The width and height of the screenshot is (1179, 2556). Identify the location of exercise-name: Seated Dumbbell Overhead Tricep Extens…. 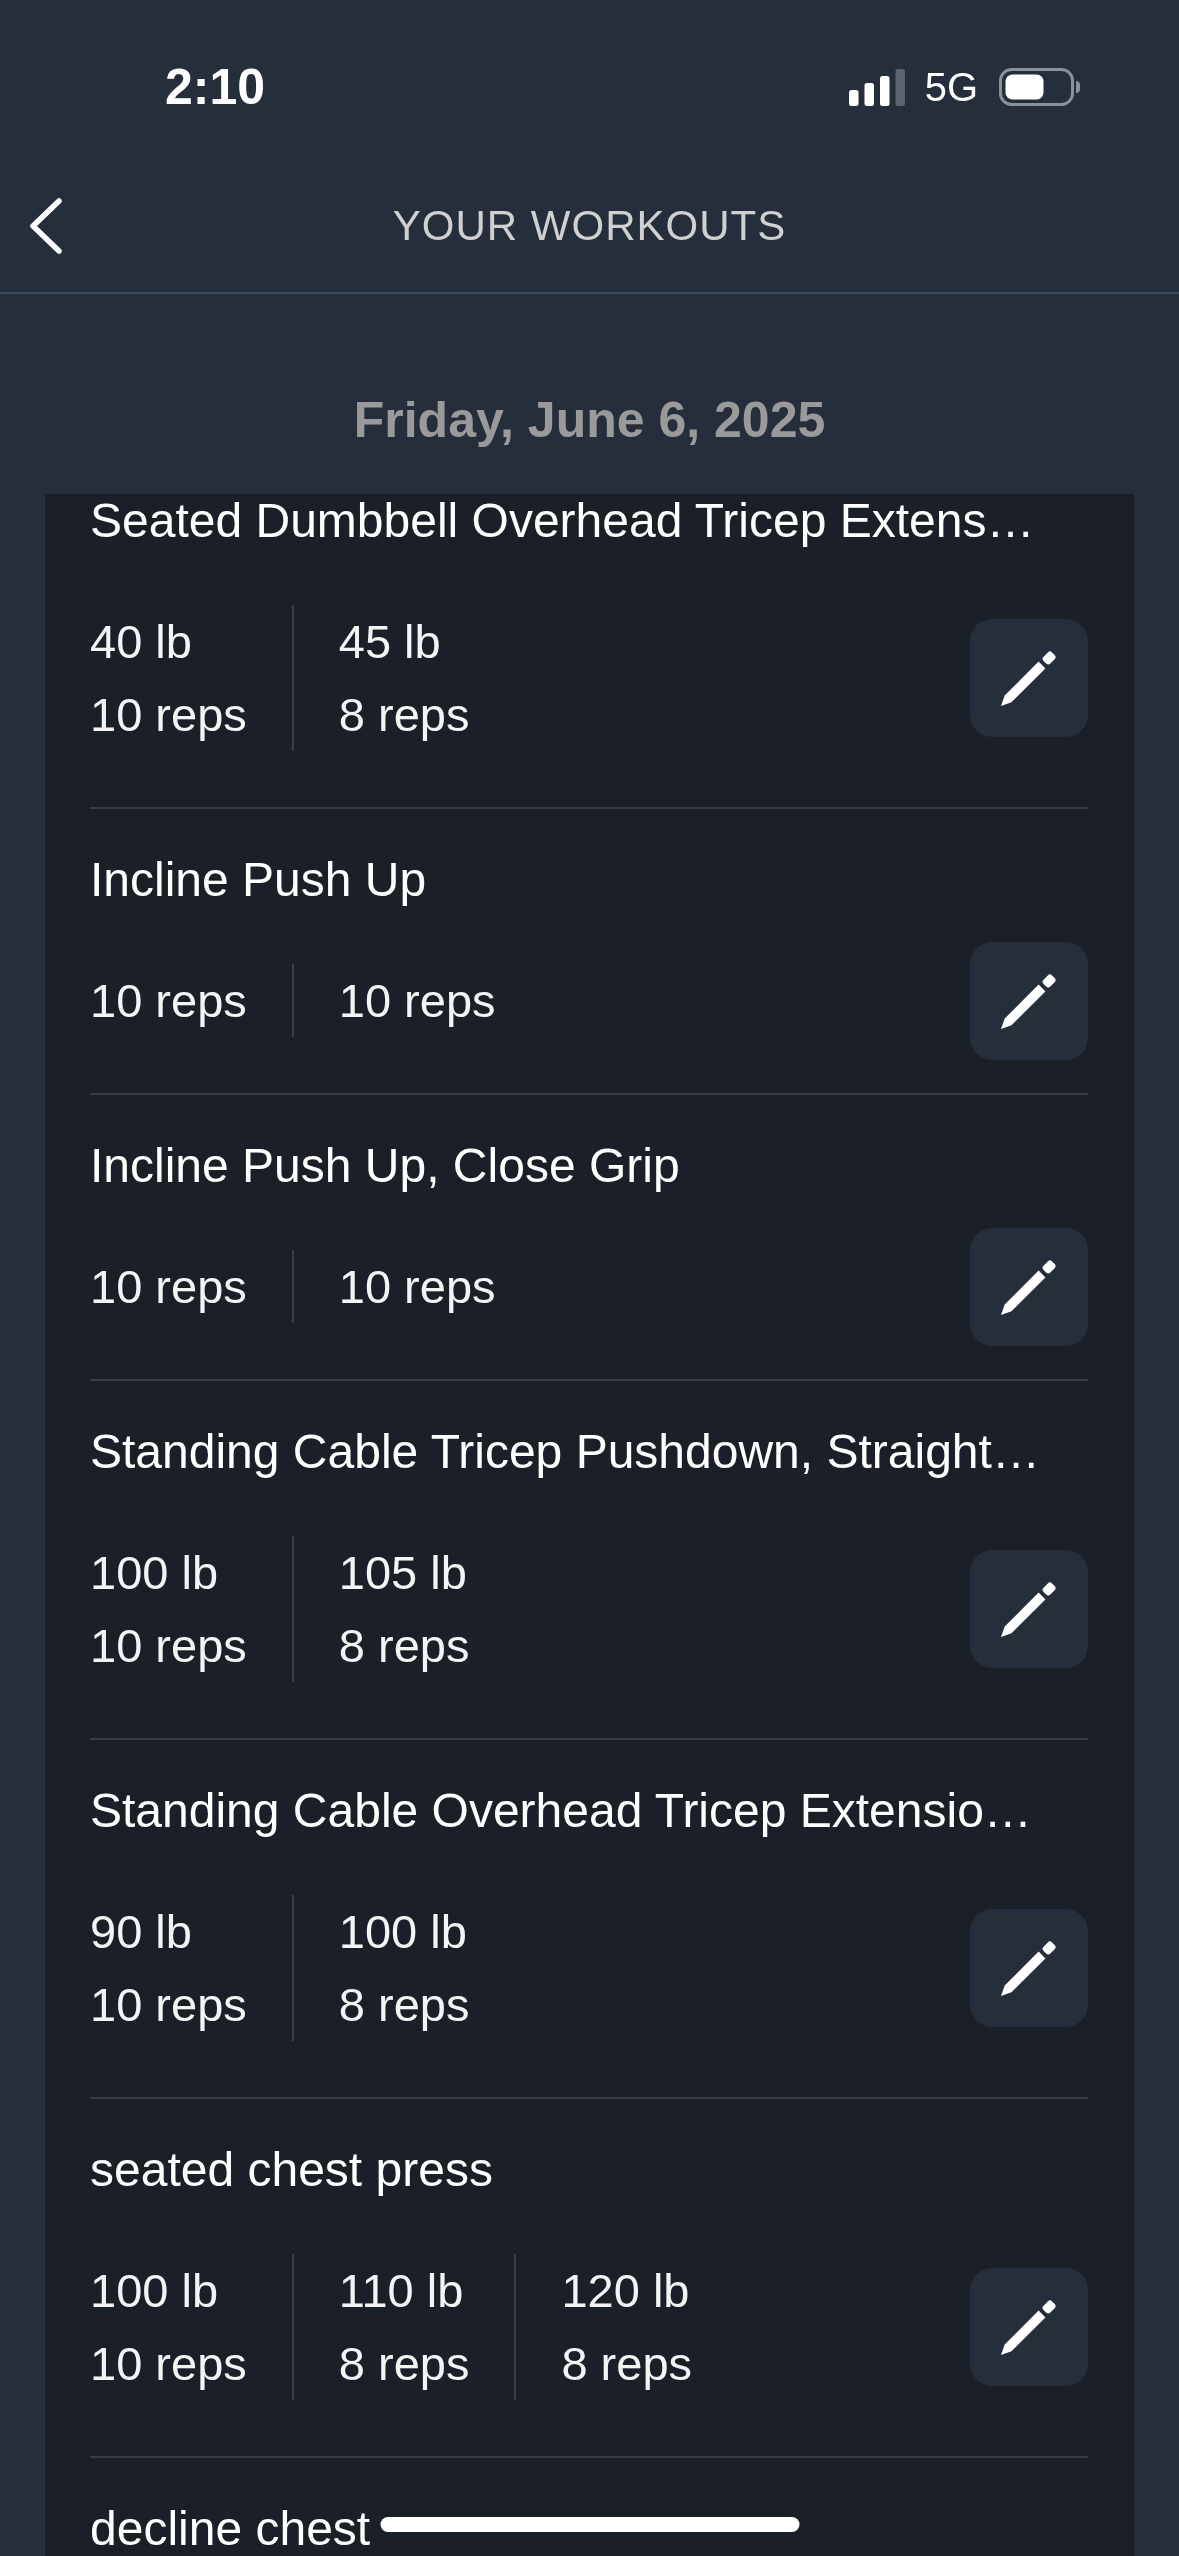
(562, 521).